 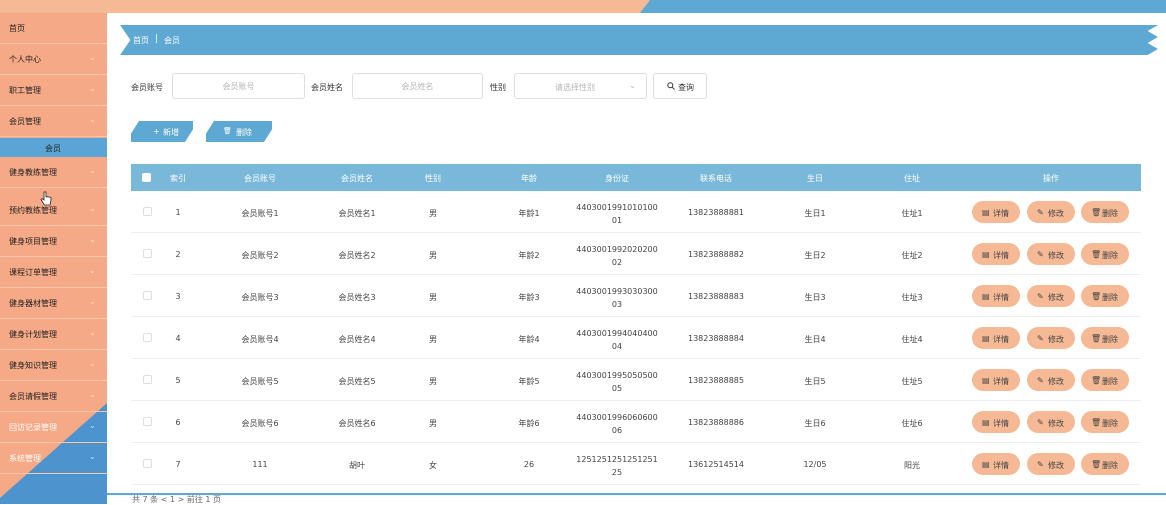 I want to click on sidebar-item-coach: 健身教练管理 ⌄, so click(x=53, y=172).